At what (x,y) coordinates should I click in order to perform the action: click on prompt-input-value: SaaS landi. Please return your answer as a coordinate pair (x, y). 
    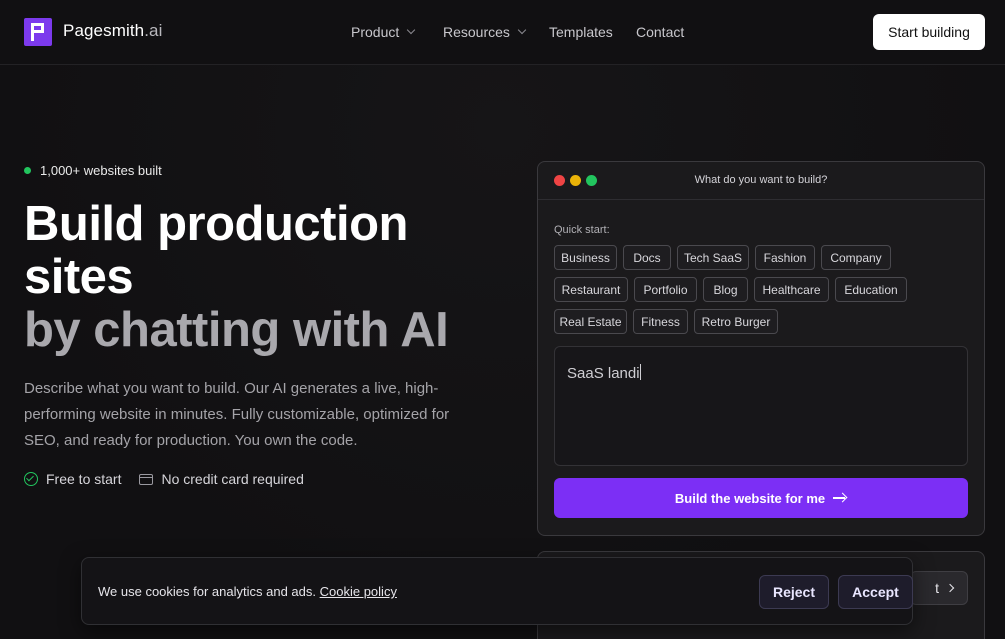
    Looking at the image, I should click on (603, 373).